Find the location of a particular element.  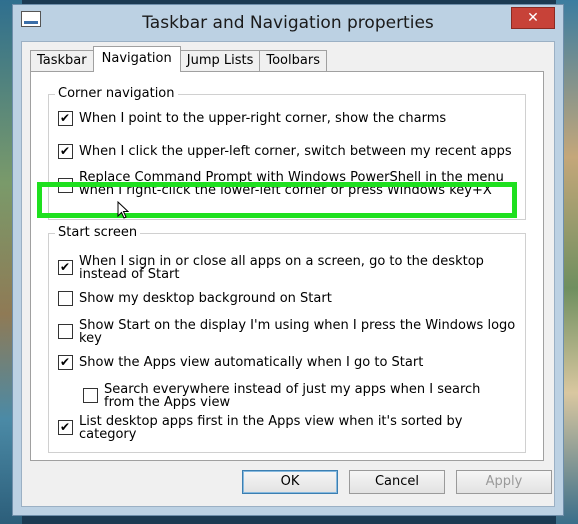

window-title: Taskbar and Navigation properties is located at coordinates (288, 23).